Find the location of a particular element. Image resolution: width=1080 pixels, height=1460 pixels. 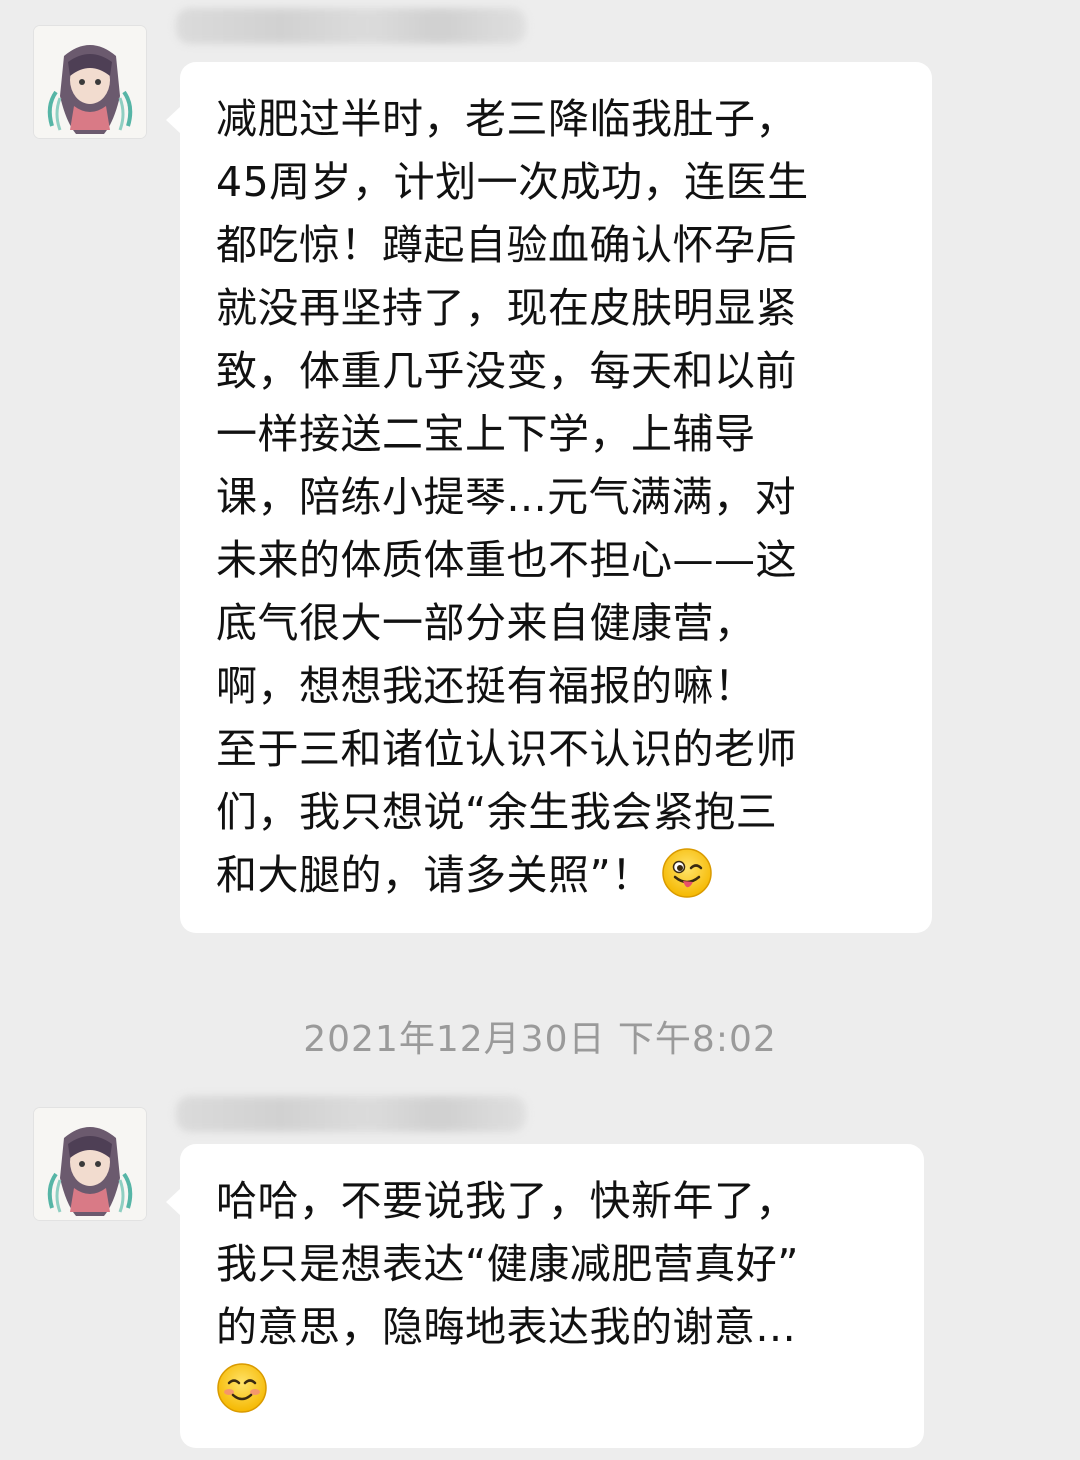

smile-blush-emoji-icon is located at coordinates (242, 1388).